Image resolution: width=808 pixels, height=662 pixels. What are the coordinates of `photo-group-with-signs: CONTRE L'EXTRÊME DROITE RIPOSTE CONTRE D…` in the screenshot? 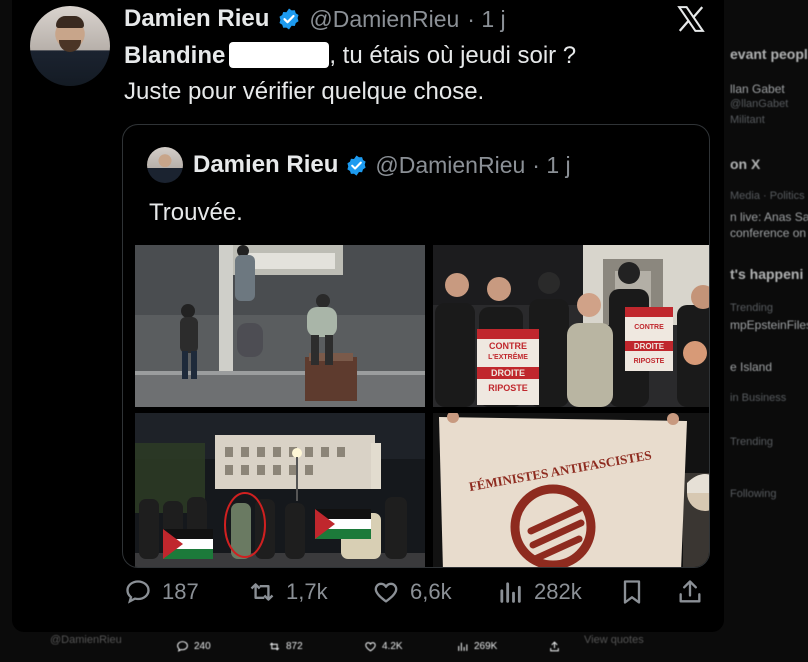 It's located at (571, 326).